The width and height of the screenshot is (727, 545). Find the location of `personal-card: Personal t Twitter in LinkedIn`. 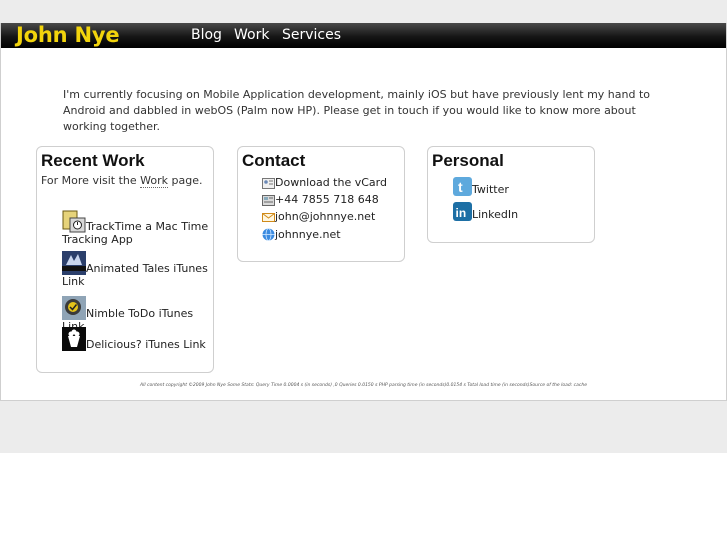

personal-card: Personal t Twitter in LinkedIn is located at coordinates (511, 194).